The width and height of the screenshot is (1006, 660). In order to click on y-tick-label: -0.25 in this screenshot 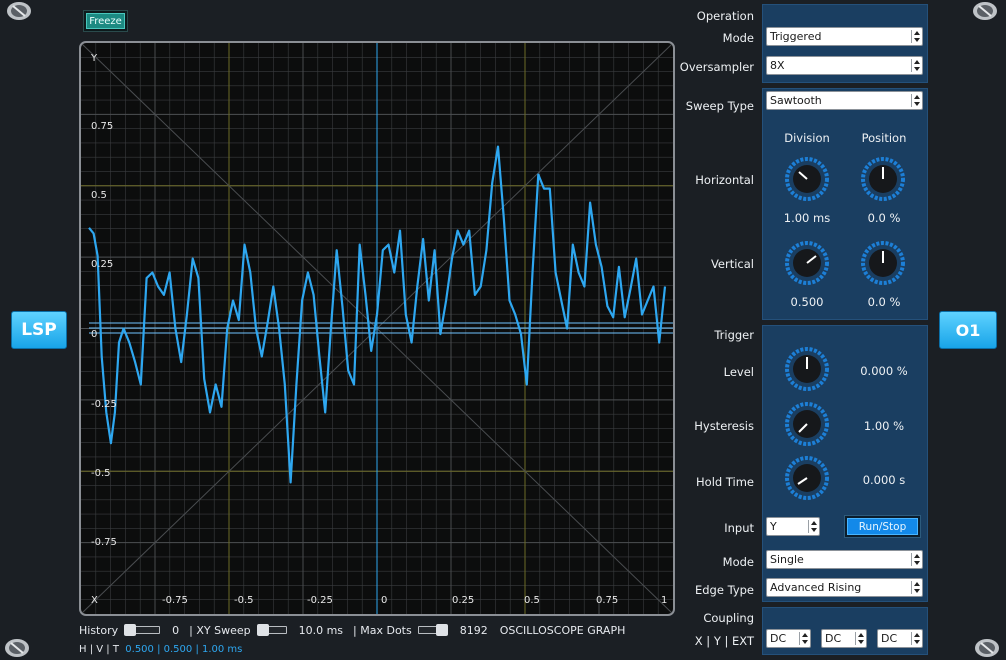, I will do `click(104, 404)`.